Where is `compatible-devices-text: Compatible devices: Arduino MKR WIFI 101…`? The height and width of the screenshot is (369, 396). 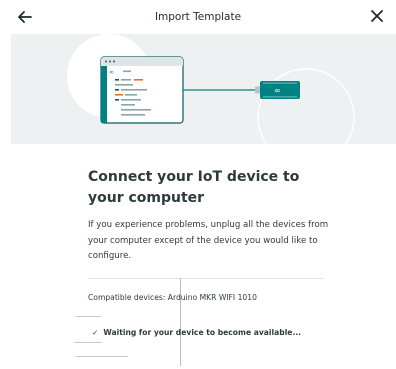
compatible-devices-text: Compatible devices: Arduino MKR WIFI 101… is located at coordinates (172, 297).